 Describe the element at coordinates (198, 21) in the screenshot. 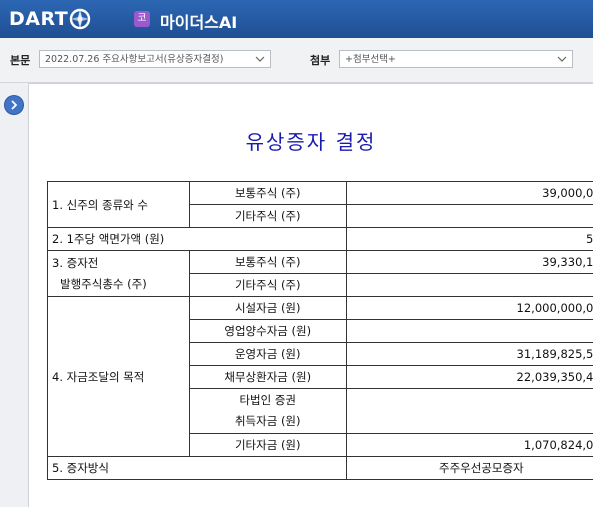

I see `app-title: 마이더스AI` at that location.